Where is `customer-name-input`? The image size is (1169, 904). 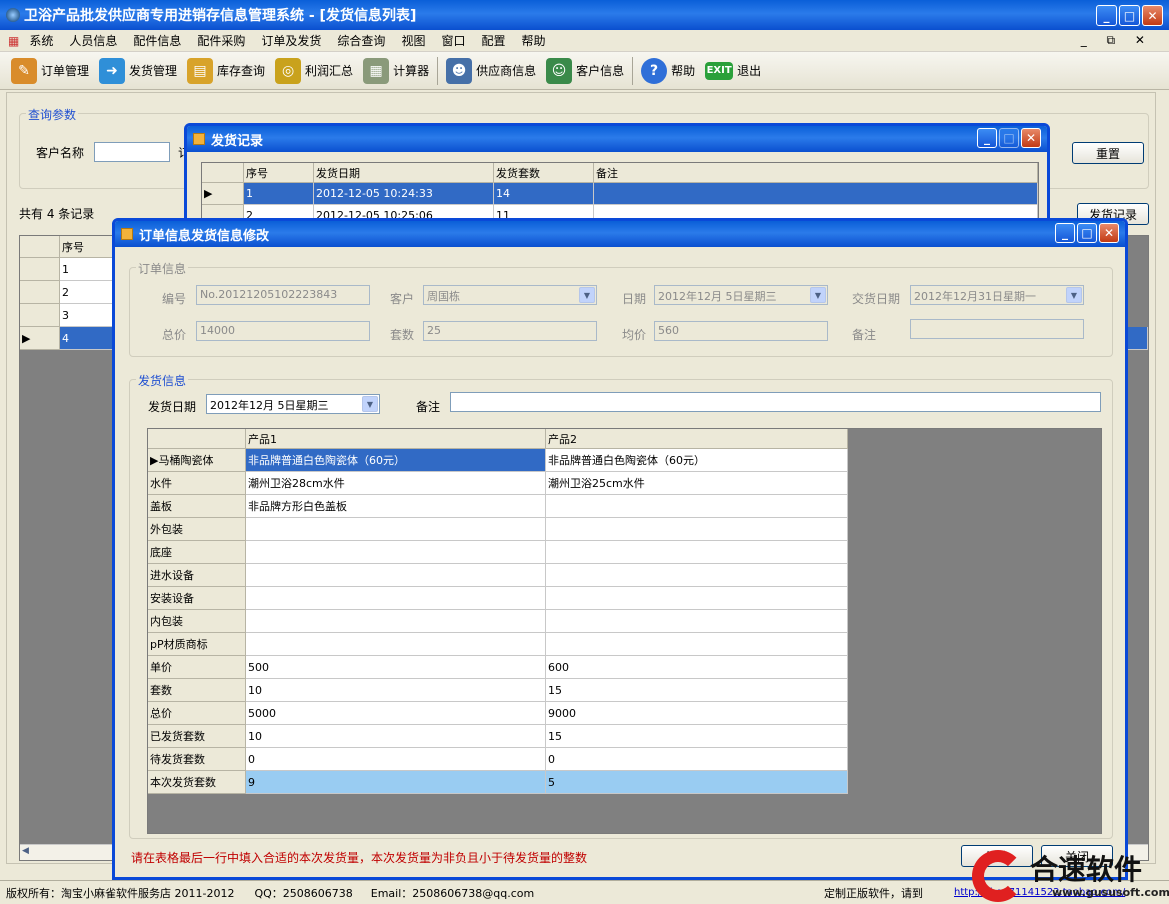 customer-name-input is located at coordinates (132, 152).